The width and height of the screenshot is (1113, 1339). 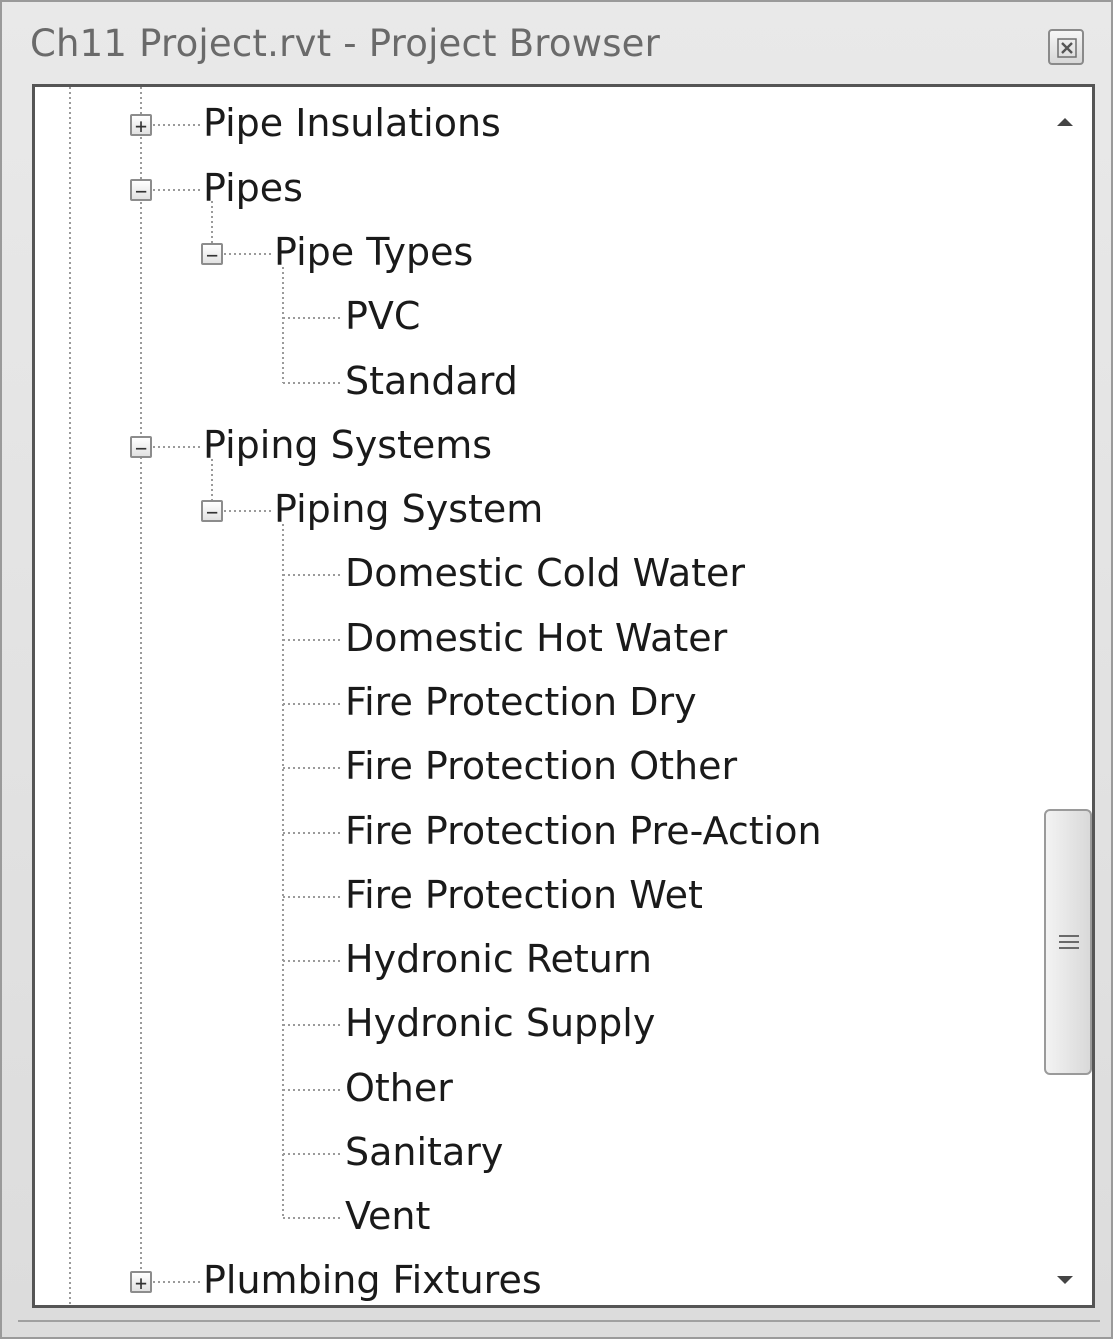 I want to click on scroll-up-arrow-icon, so click(x=1065, y=122).